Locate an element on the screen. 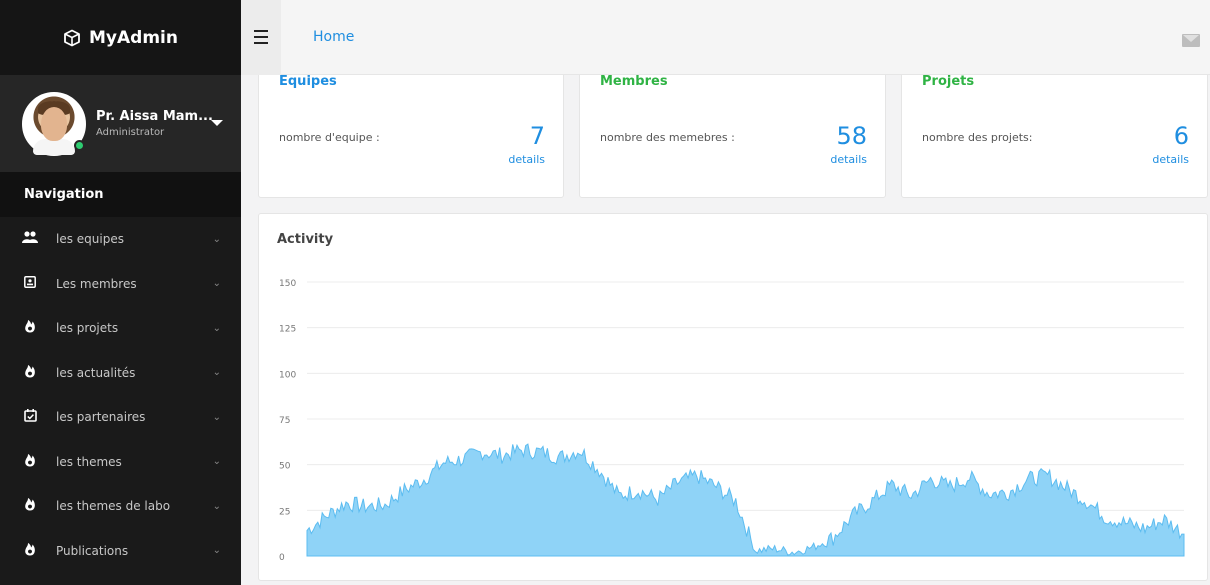  sidebar-item-label: Publications is located at coordinates (92, 550).